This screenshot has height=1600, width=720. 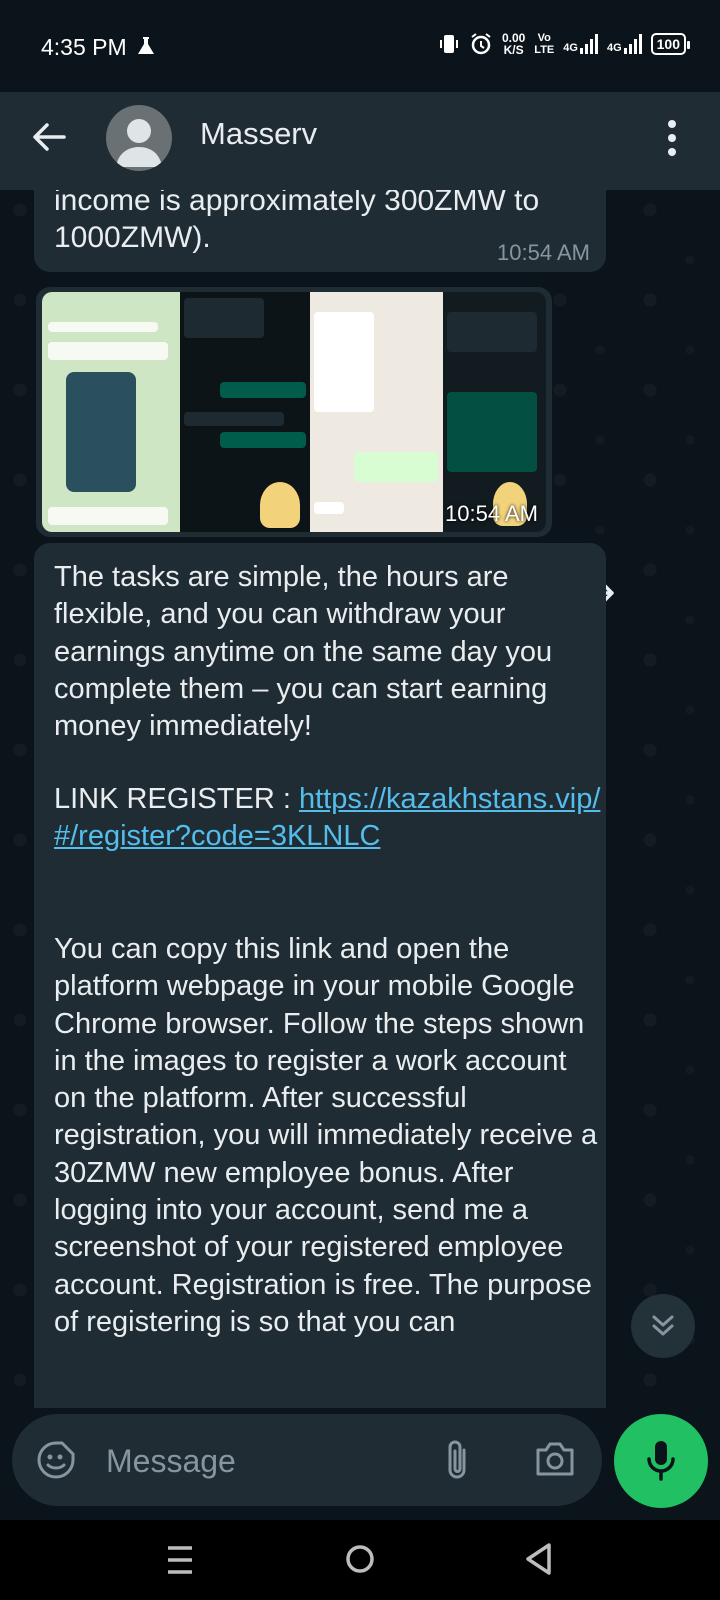 What do you see at coordinates (56, 1460) in the screenshot?
I see `sticker-icon` at bounding box center [56, 1460].